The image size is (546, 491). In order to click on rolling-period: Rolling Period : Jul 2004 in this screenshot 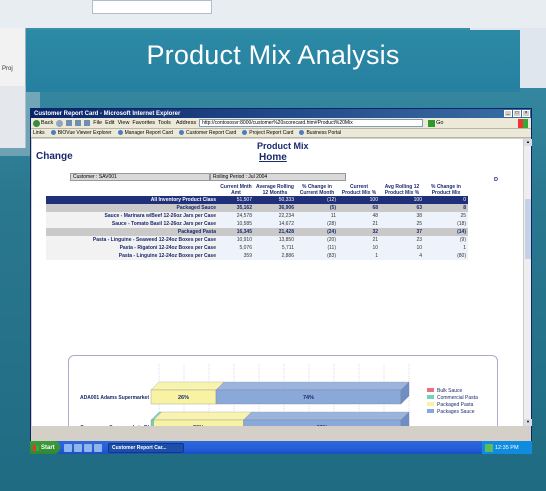, I will do `click(278, 177)`.